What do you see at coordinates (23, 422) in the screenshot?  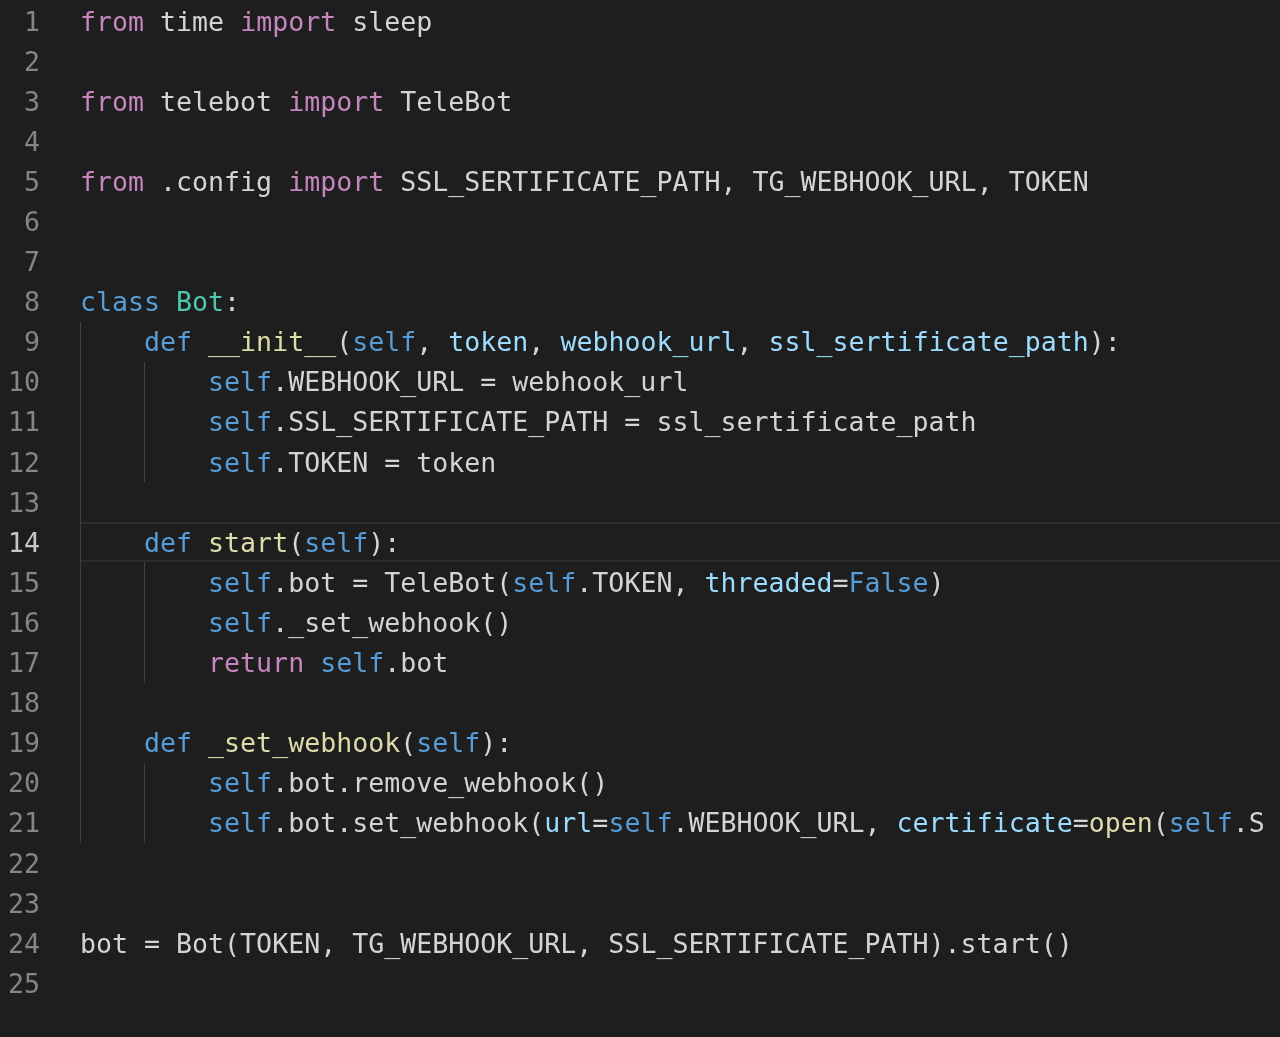 I see `line-number: 11` at bounding box center [23, 422].